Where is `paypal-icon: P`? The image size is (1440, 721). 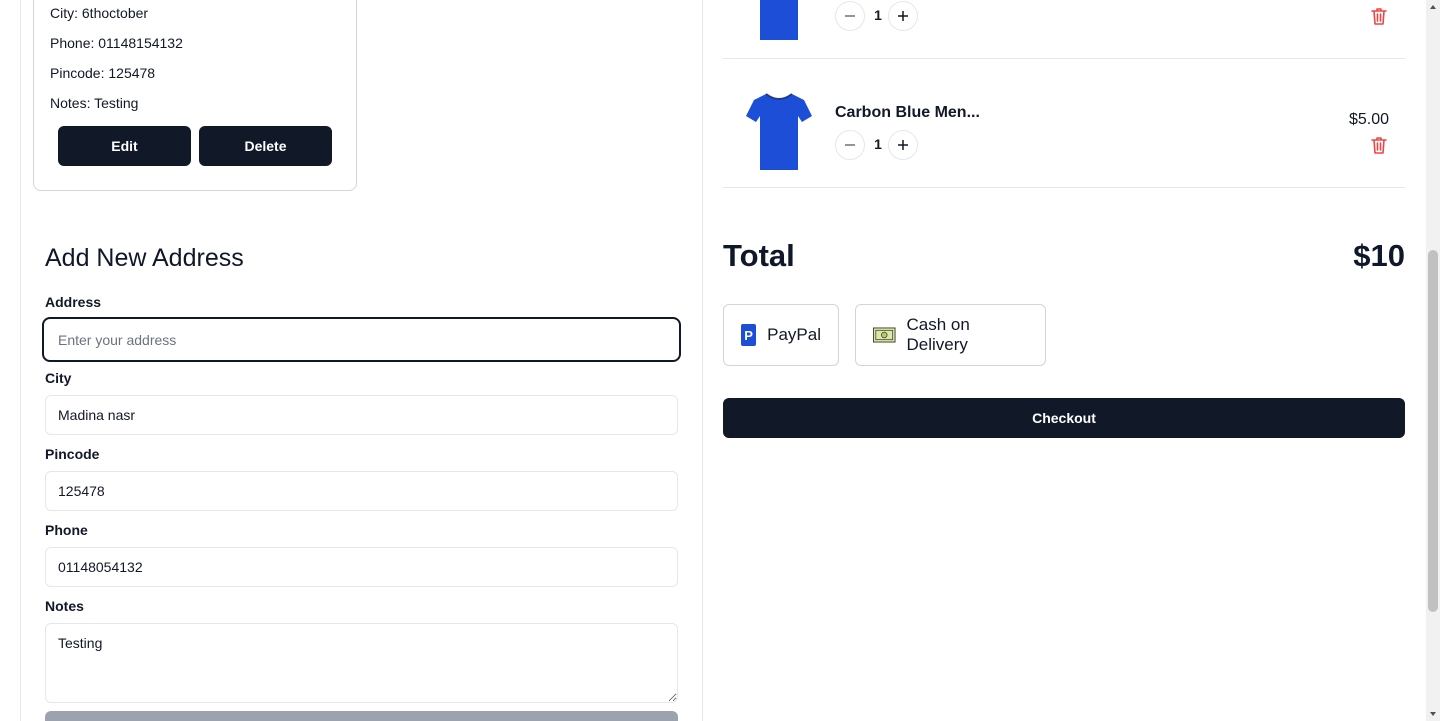 paypal-icon: P is located at coordinates (749, 335).